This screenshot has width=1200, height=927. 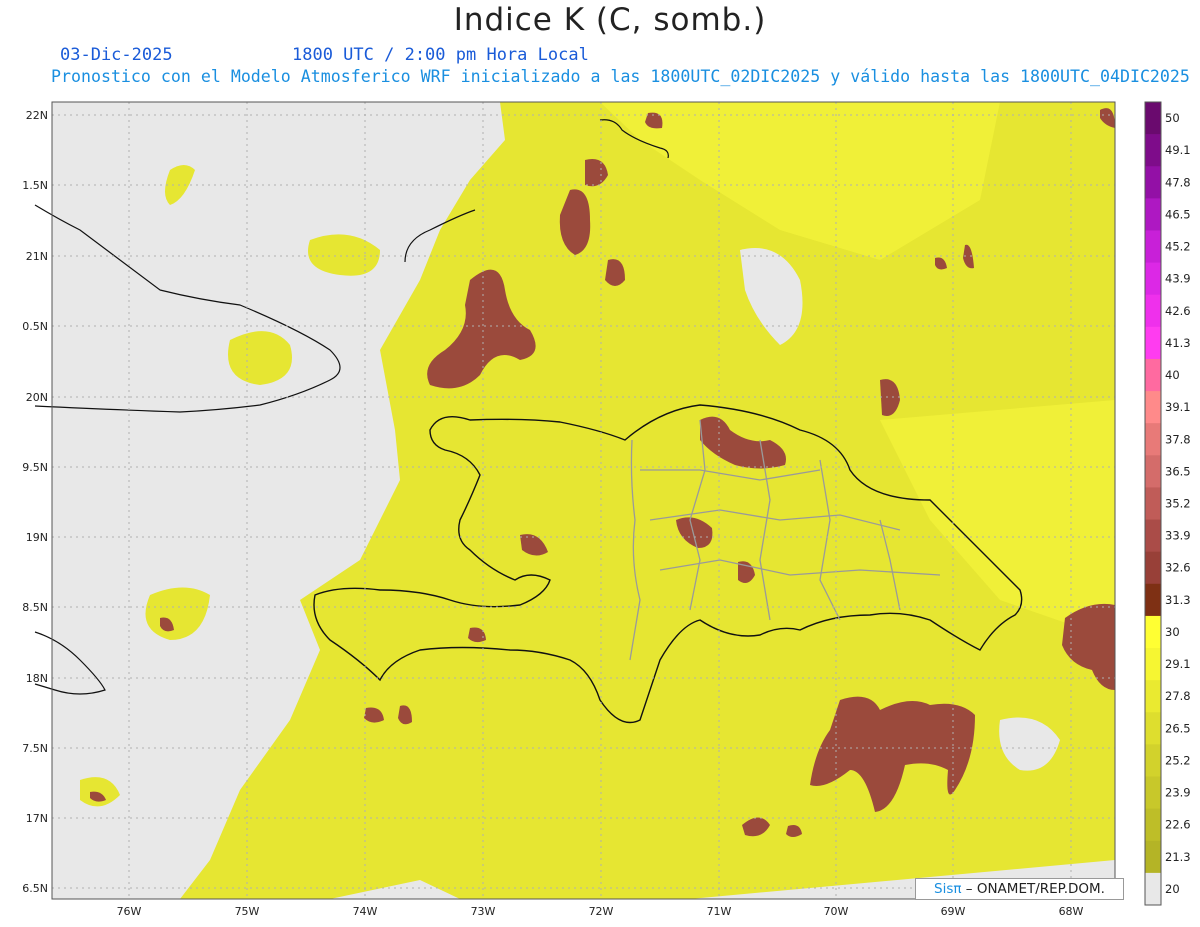 I want to click on colorbar-label: 31.3, so click(x=1178, y=600).